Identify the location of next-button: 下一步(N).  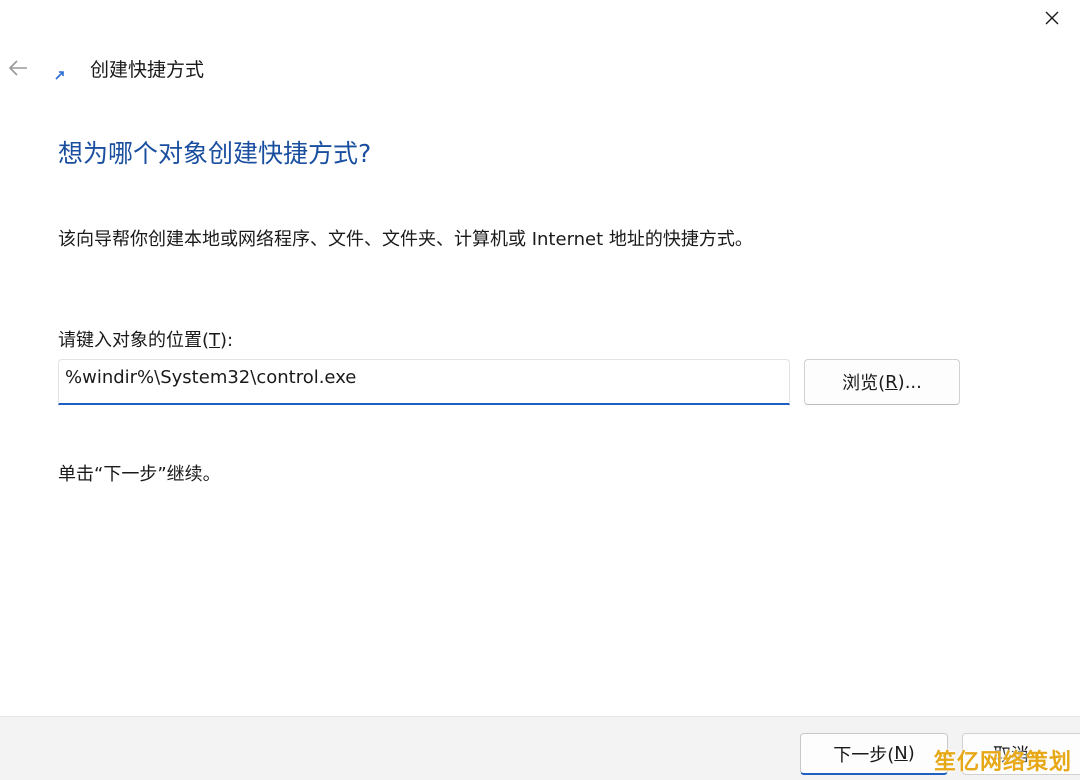
(874, 754).